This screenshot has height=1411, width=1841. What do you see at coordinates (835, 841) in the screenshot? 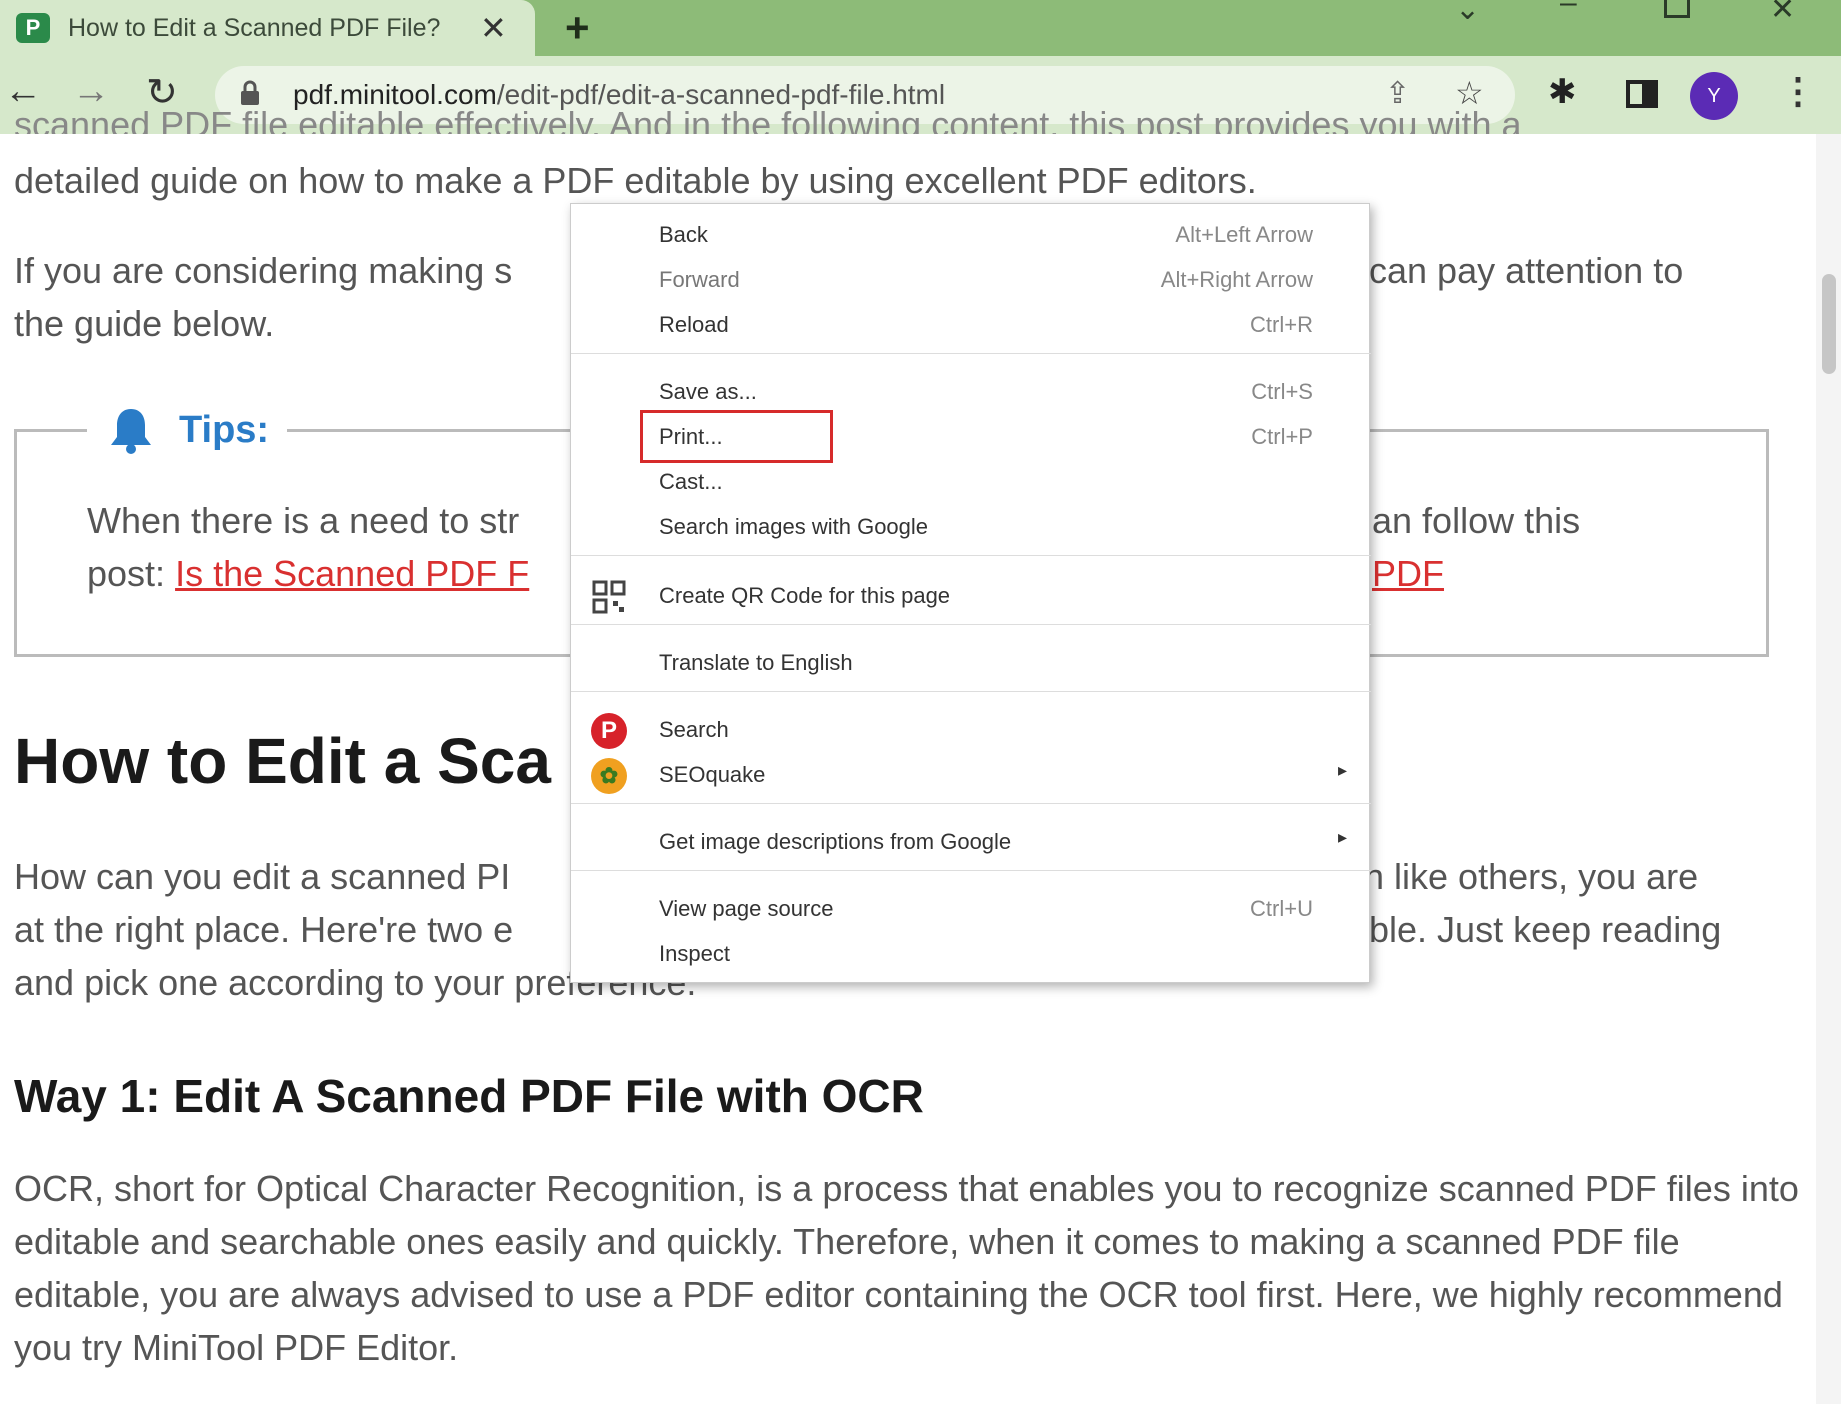
I see `menu-label: Get image descriptions from Google` at bounding box center [835, 841].